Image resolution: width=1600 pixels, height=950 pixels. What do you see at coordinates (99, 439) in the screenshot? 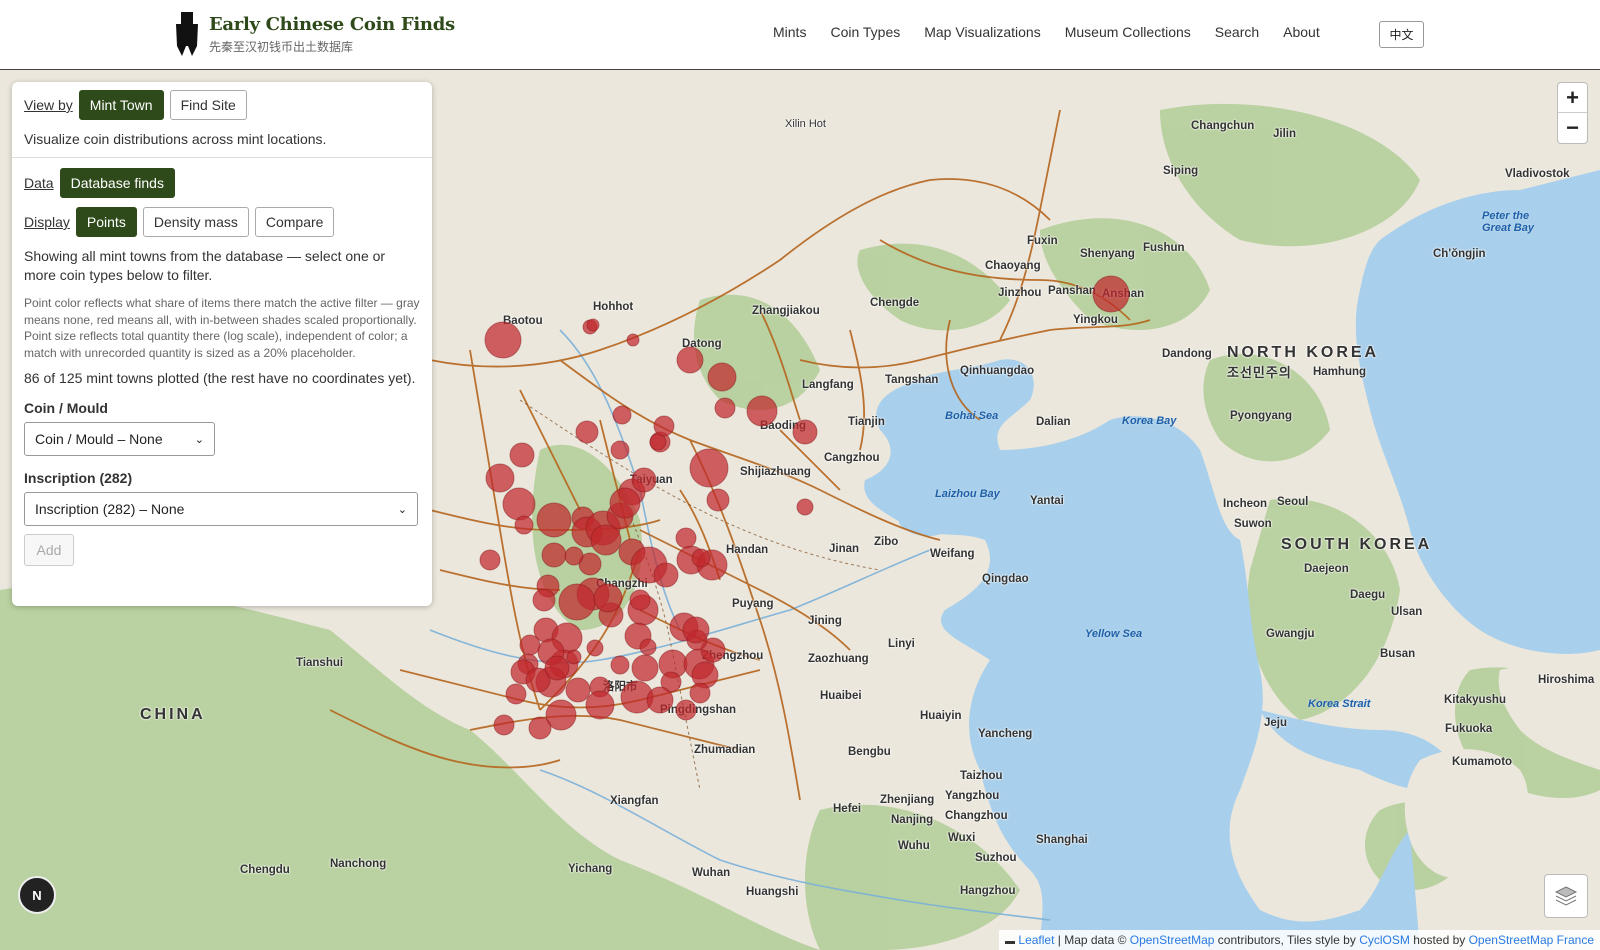
I see `coin-mould-value: Coin / Mould – None` at bounding box center [99, 439].